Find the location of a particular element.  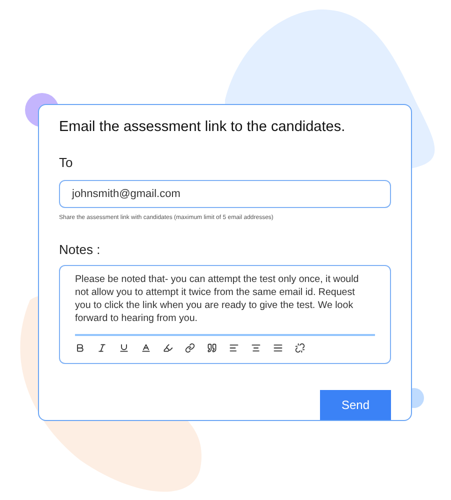

text-color-icon is located at coordinates (146, 348).